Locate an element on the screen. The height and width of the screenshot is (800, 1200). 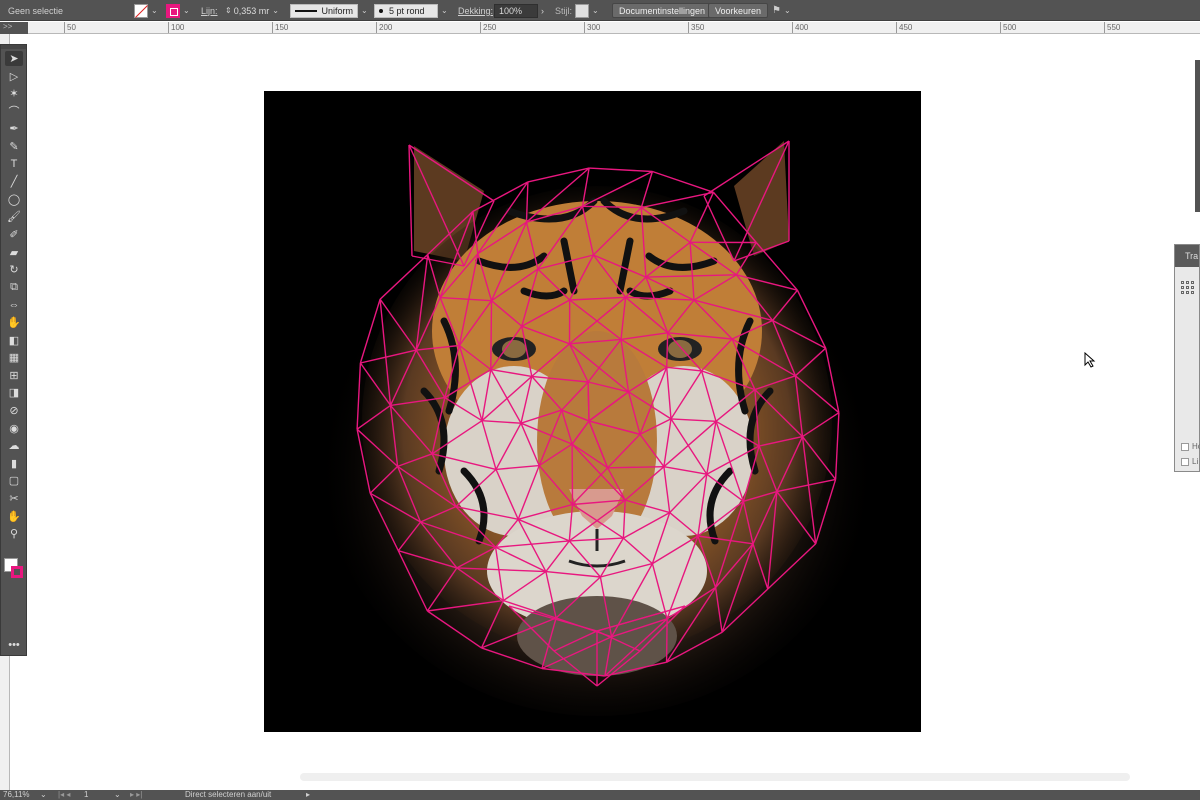
document-setup-button: Documentinstellingen is located at coordinates (662, 10).